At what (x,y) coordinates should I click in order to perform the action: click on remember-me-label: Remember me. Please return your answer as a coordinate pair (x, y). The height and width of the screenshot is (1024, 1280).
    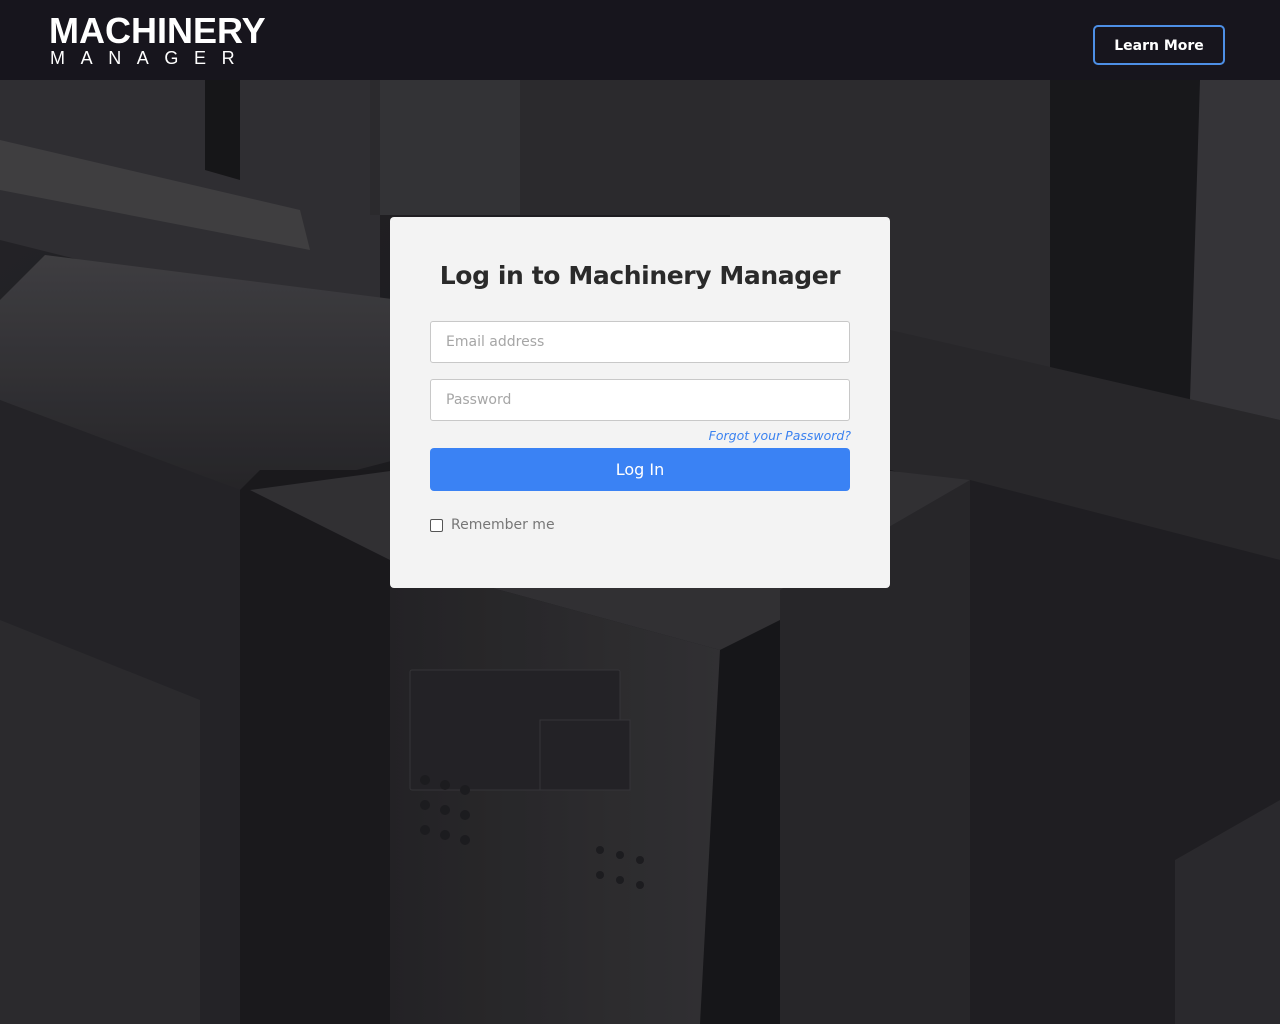
    Looking at the image, I should click on (503, 525).